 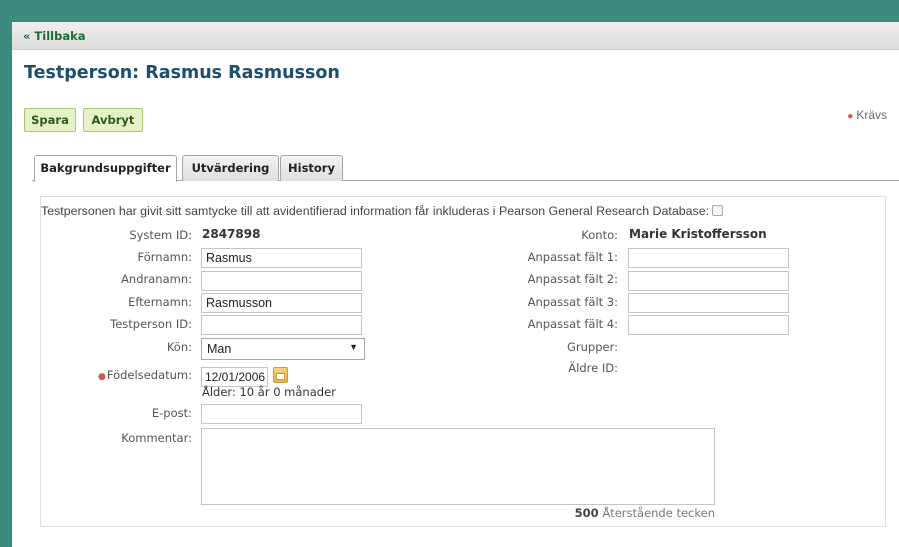 I want to click on fornamn-field: Rasmus, so click(x=281, y=258).